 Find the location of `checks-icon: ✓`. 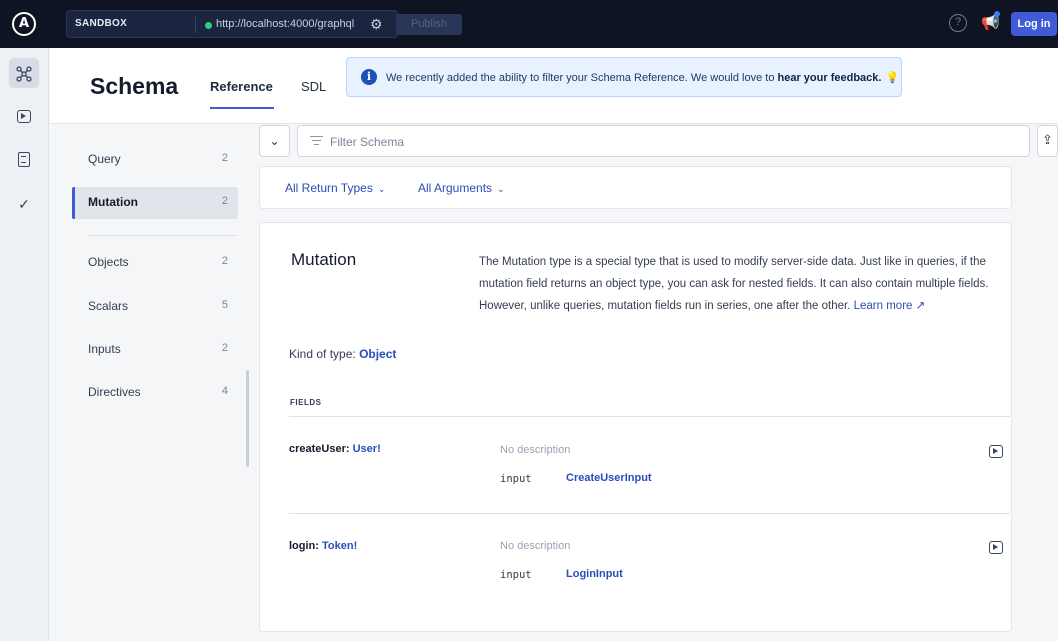

checks-icon: ✓ is located at coordinates (24, 204).